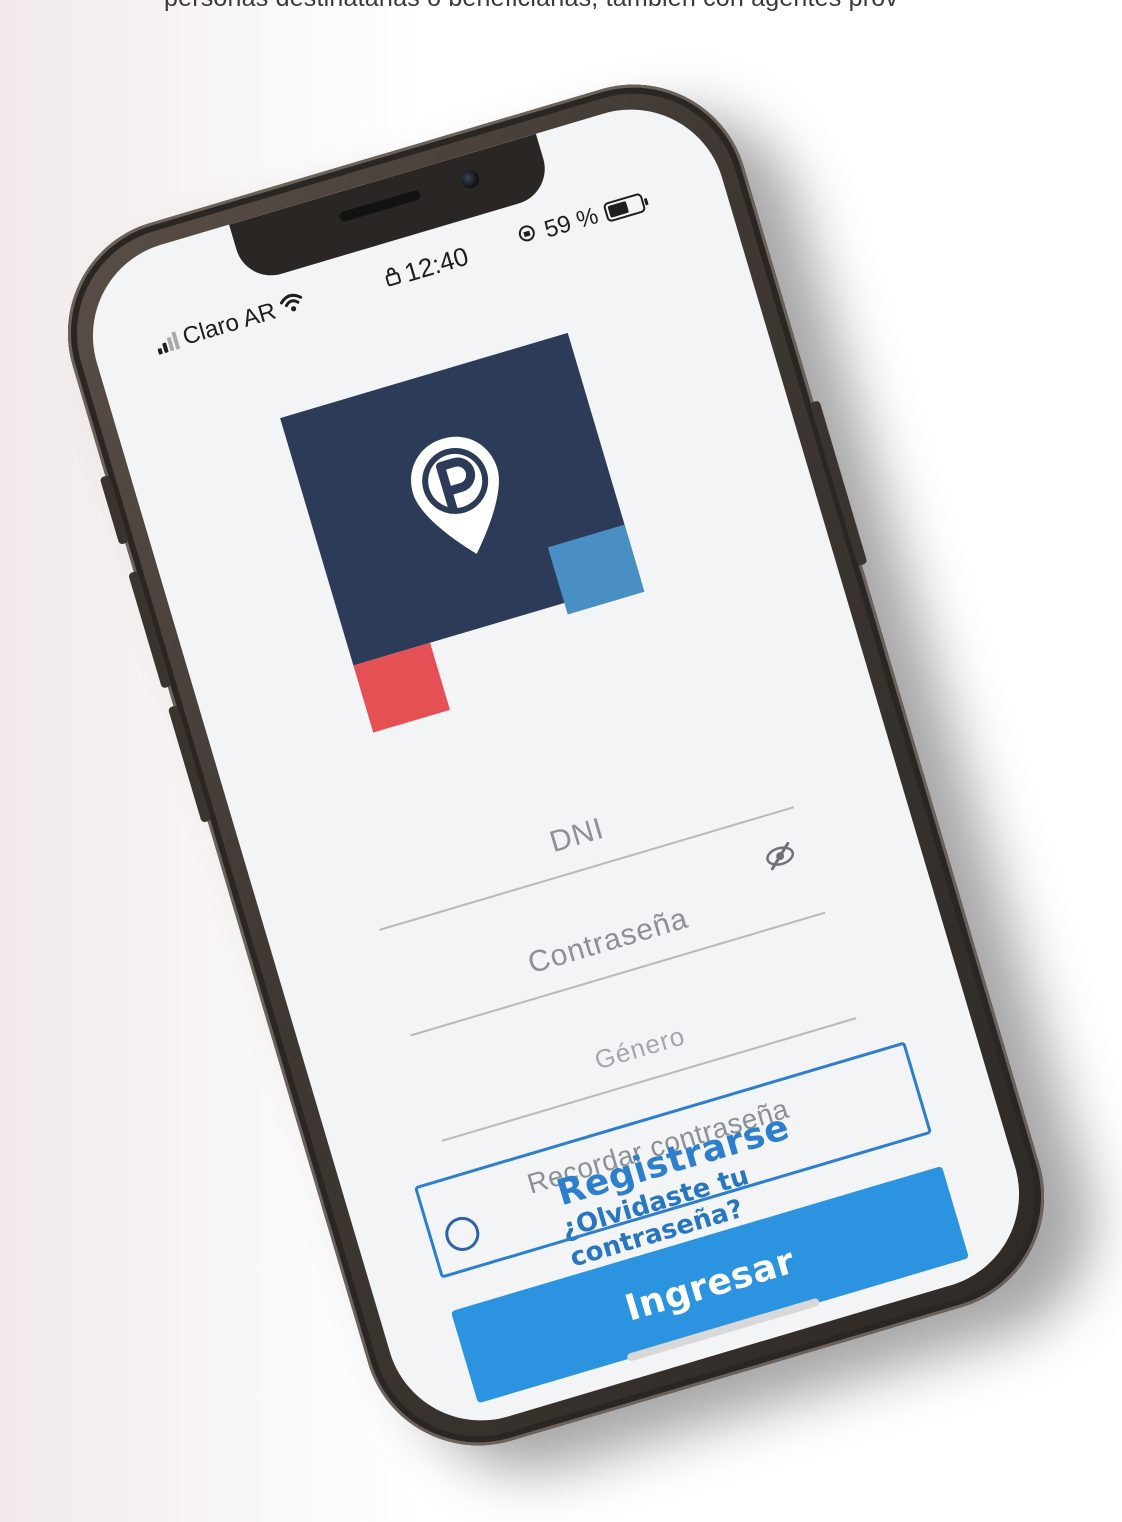  What do you see at coordinates (618, 209) in the screenshot?
I see `battery-fill` at bounding box center [618, 209].